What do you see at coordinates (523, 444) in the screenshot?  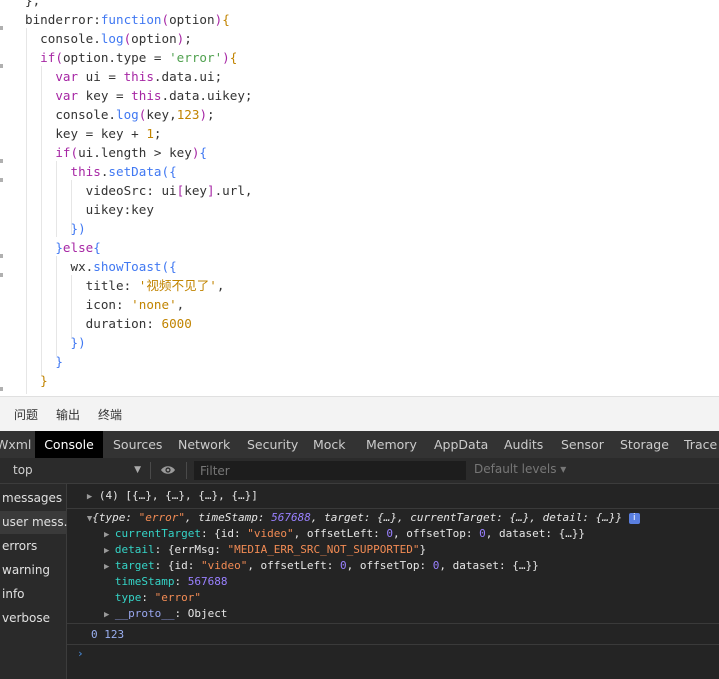 I see `tab-audits: Audits` at bounding box center [523, 444].